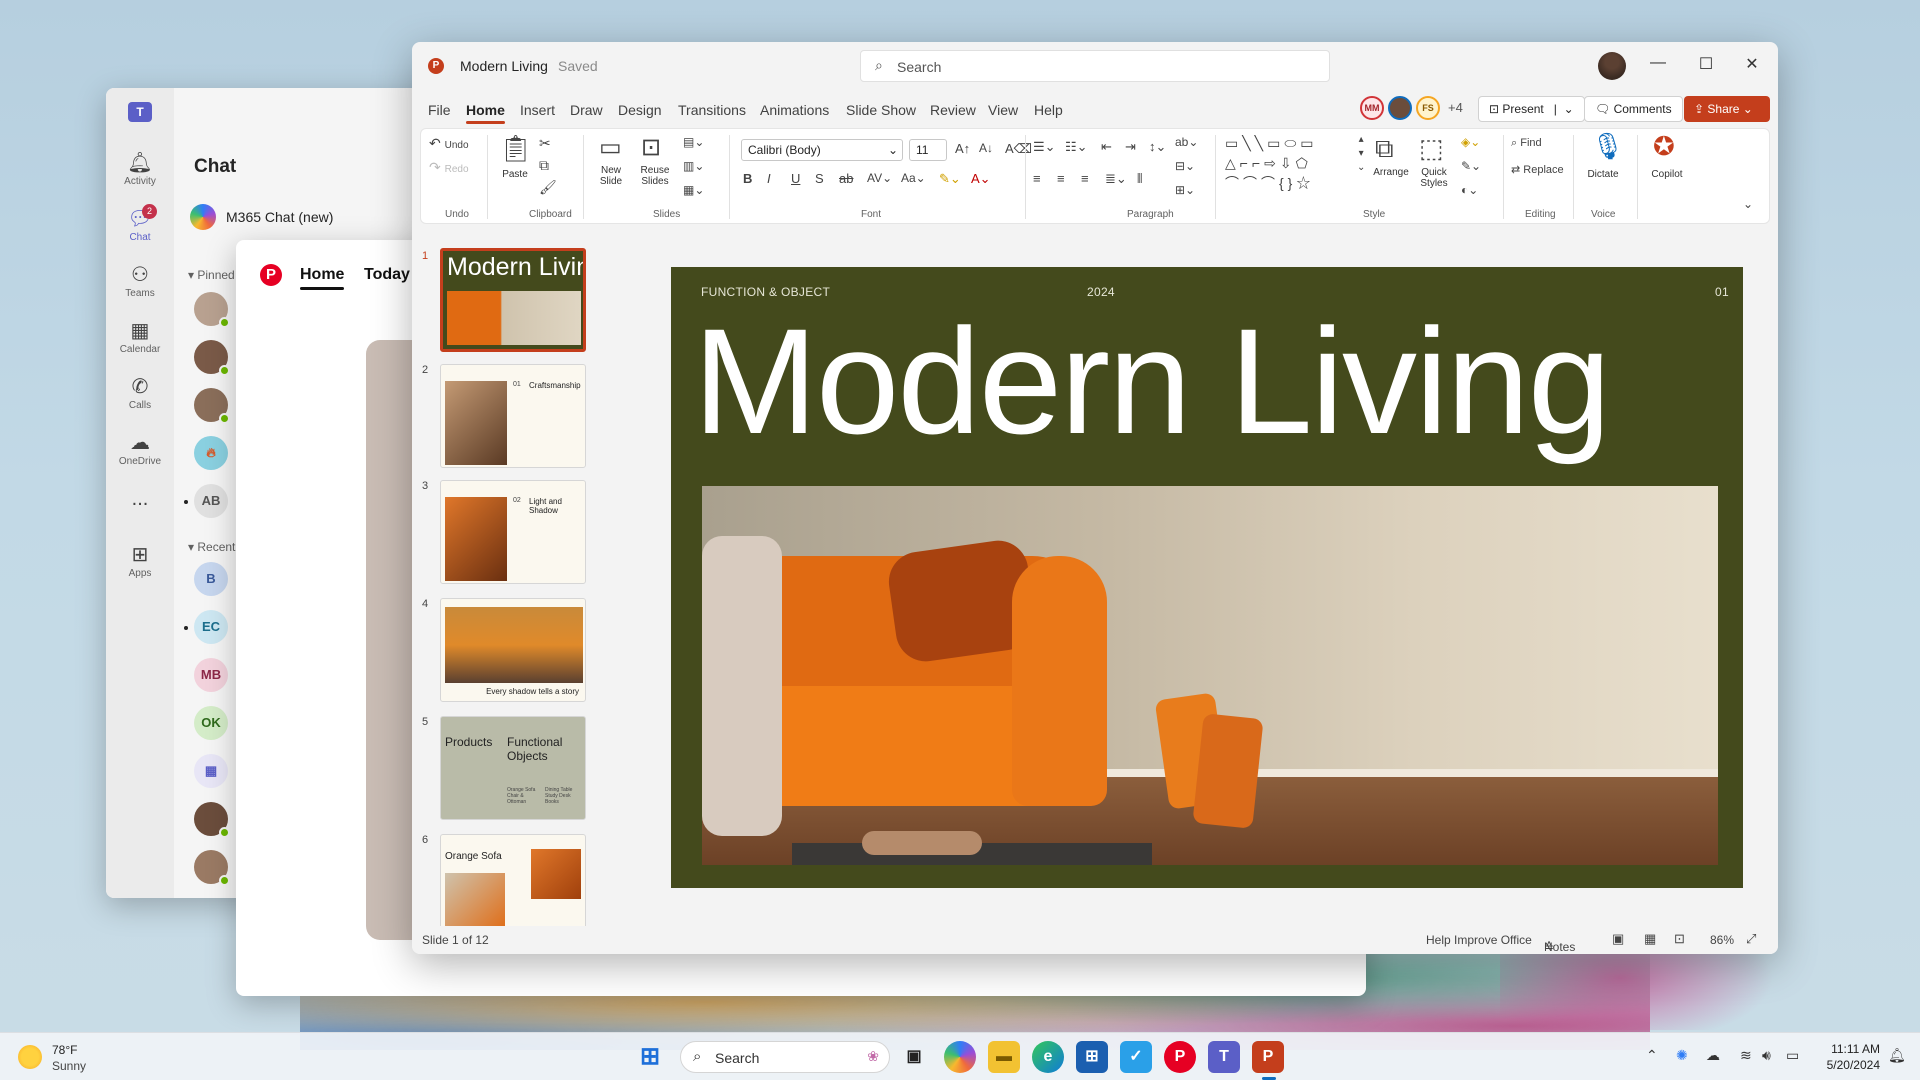  I want to click on dictate-label: Dictate, so click(1603, 174).